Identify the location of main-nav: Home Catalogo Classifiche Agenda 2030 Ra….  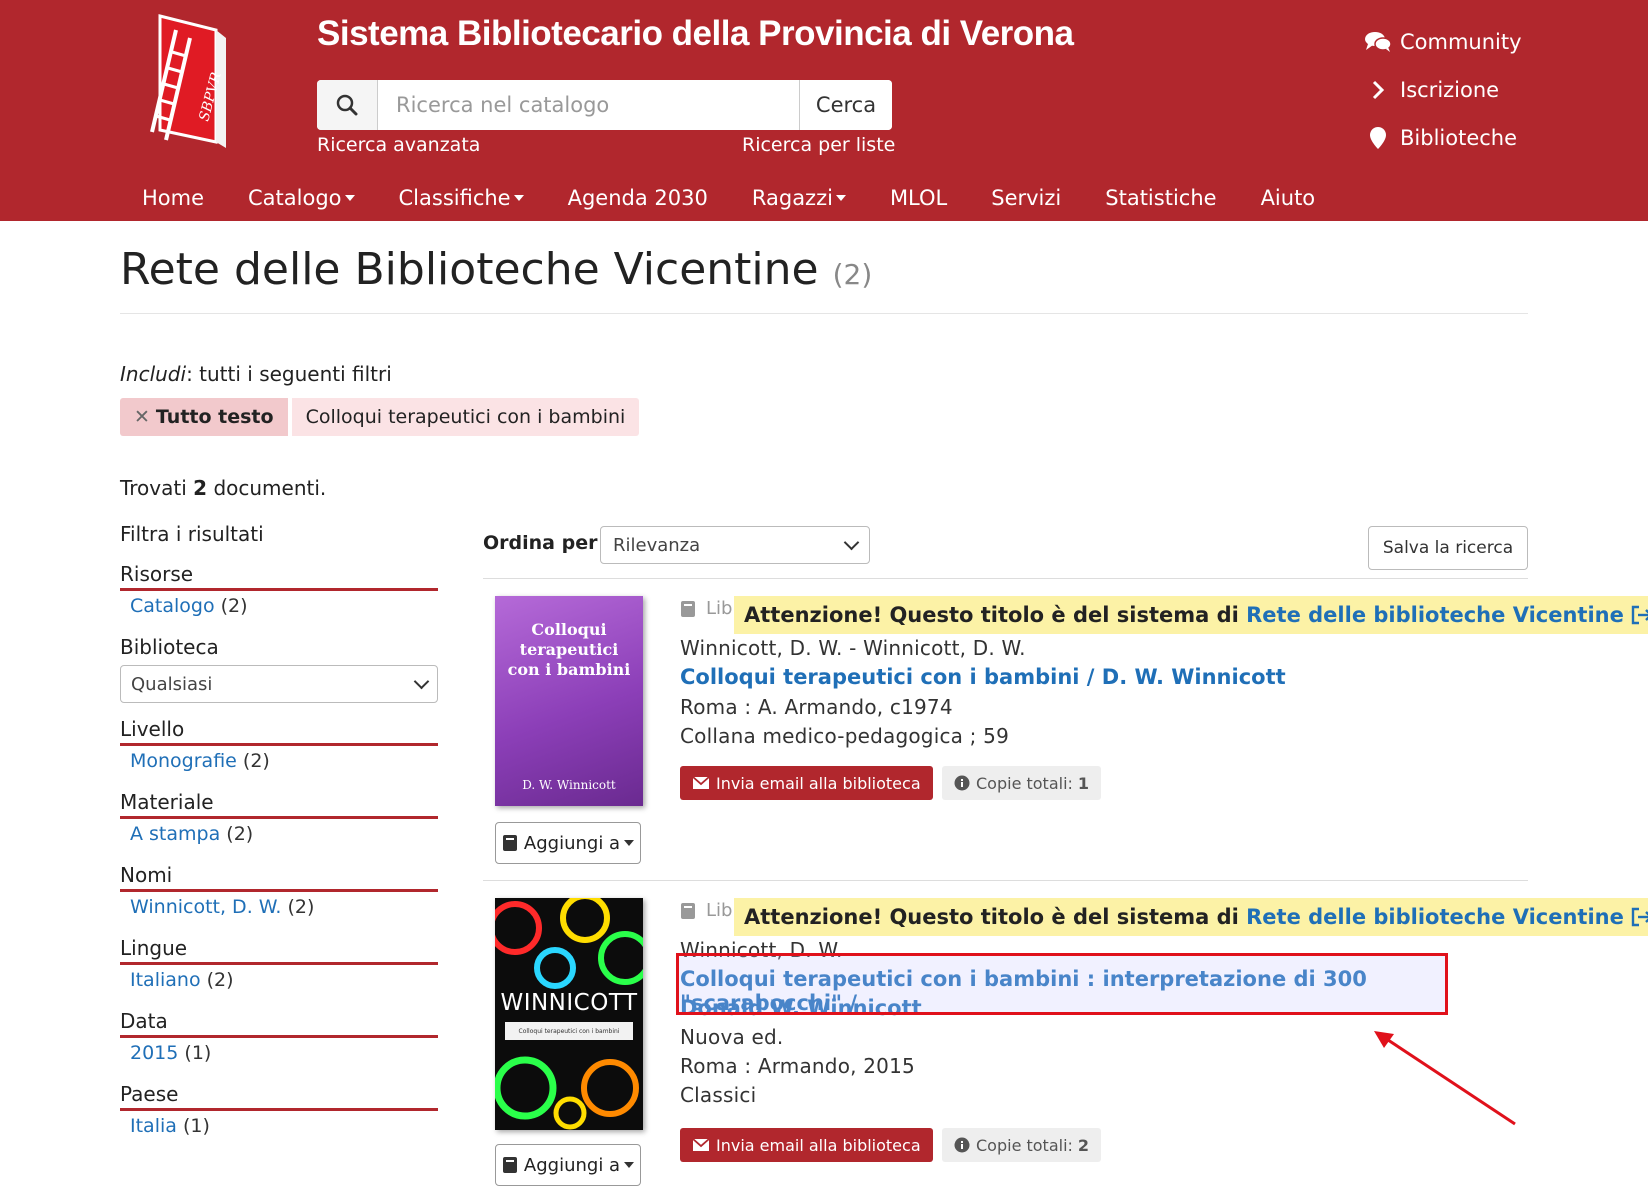
(728, 198).